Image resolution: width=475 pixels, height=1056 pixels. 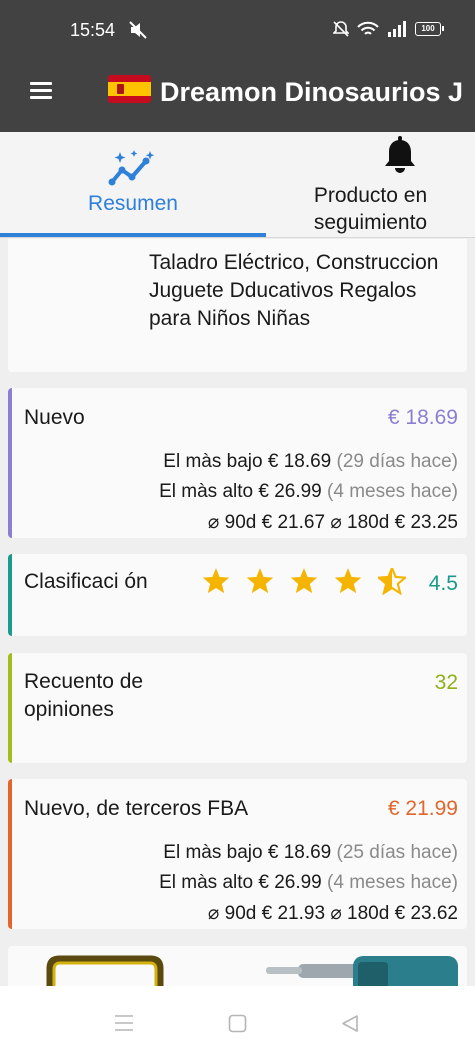 I want to click on price-new-label: Nuevo, so click(x=54, y=417).